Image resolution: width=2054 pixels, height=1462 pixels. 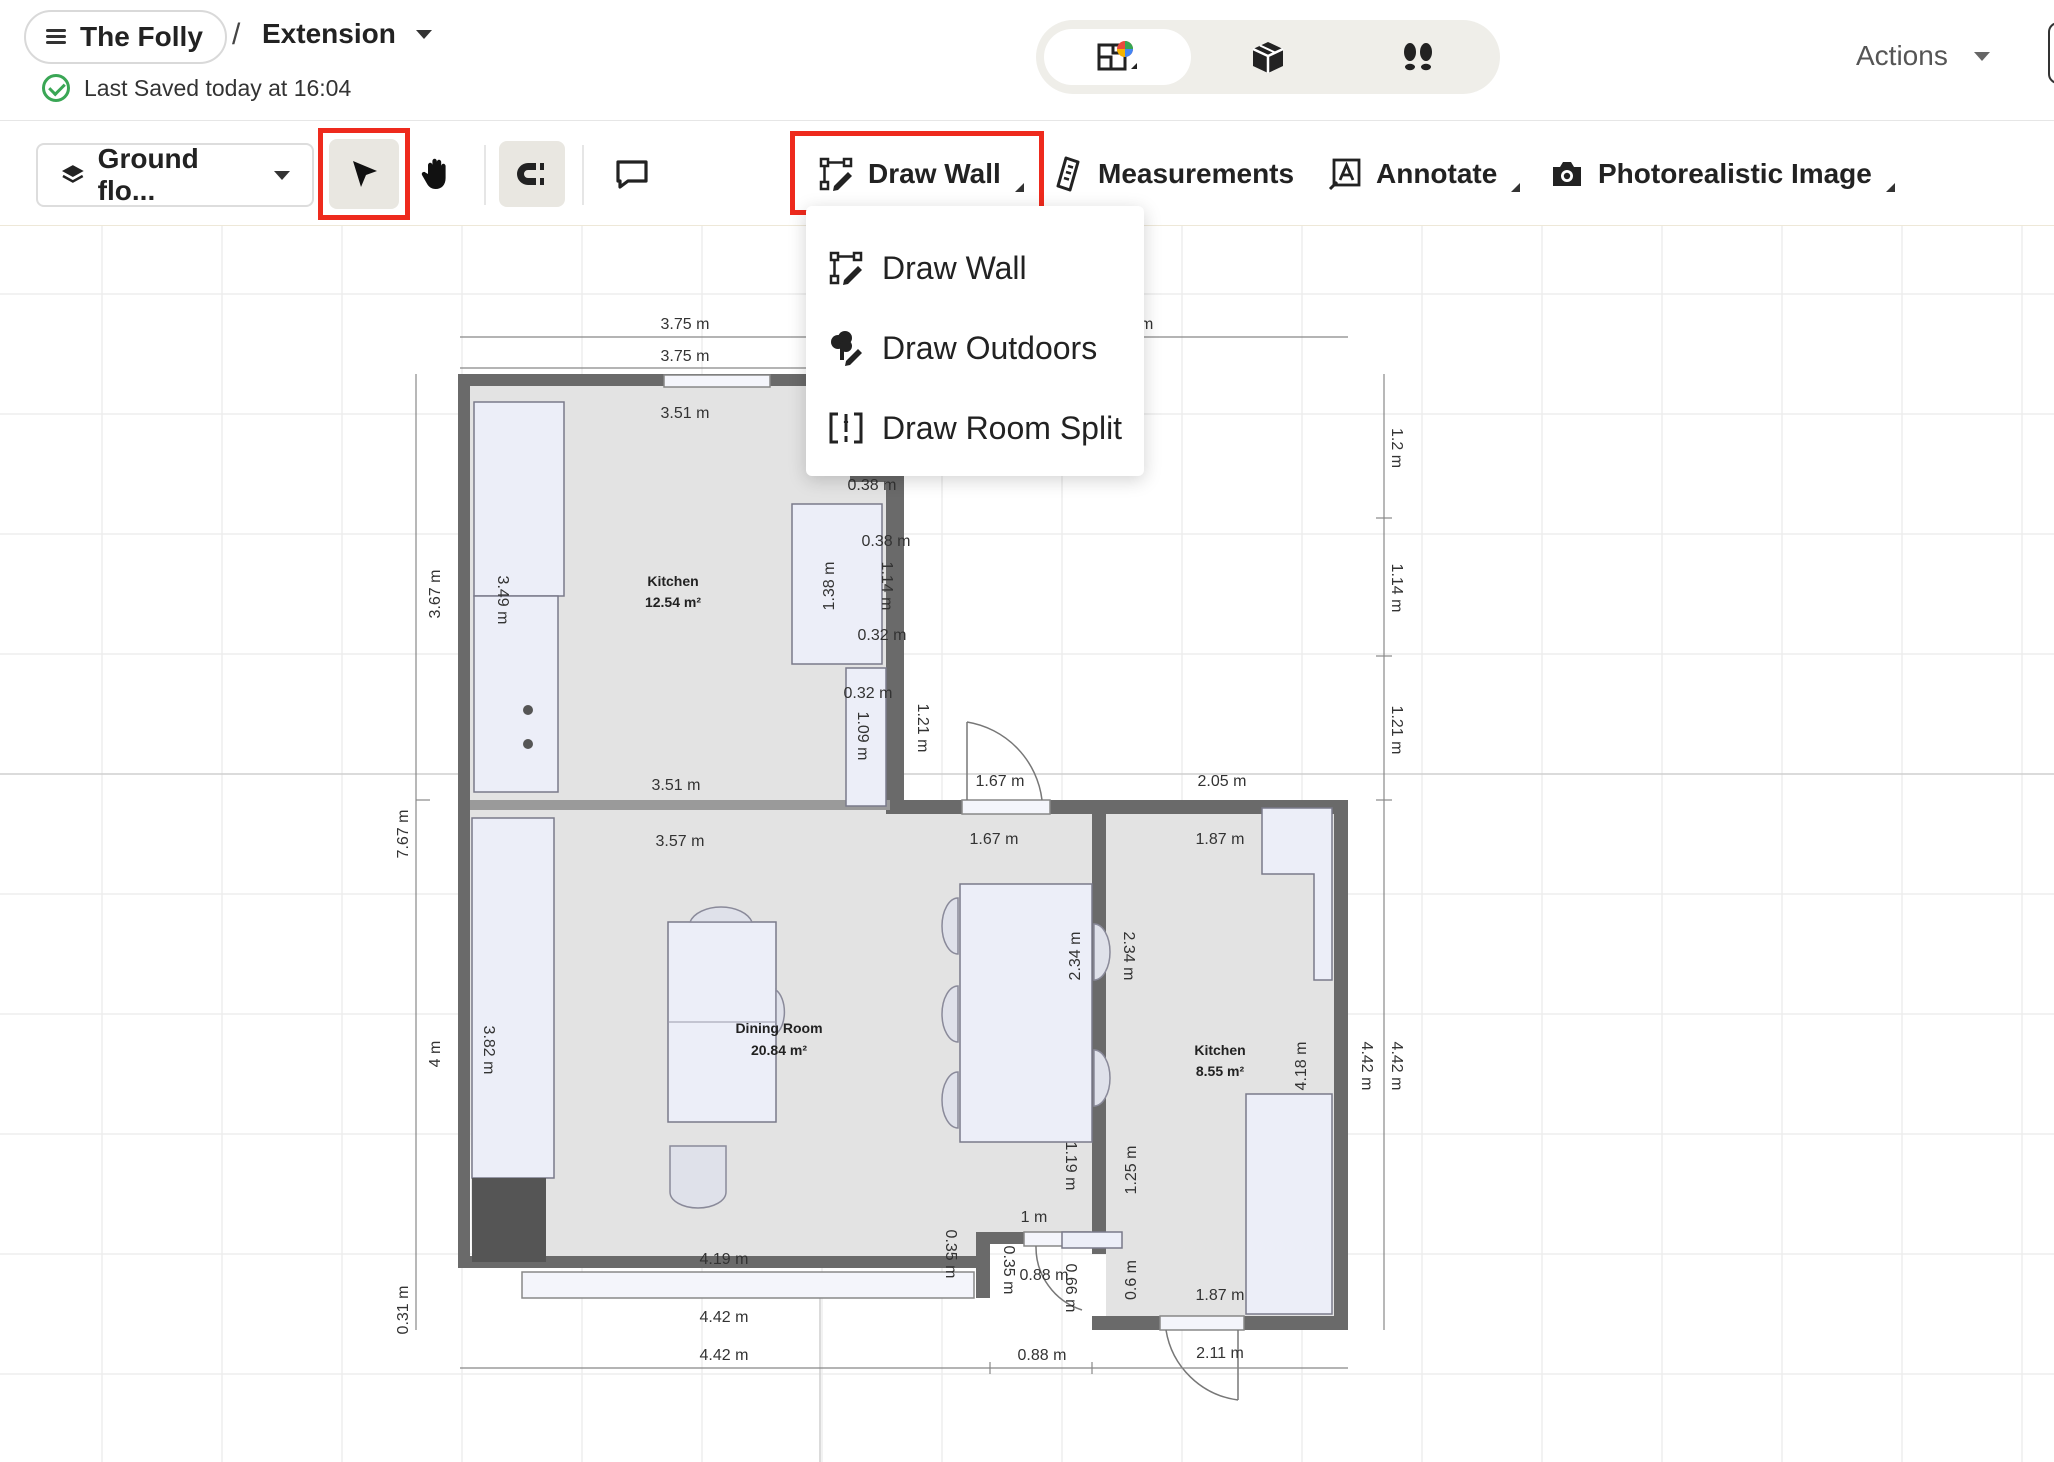 I want to click on menu-item-label: Draw Room Split, so click(x=1002, y=427).